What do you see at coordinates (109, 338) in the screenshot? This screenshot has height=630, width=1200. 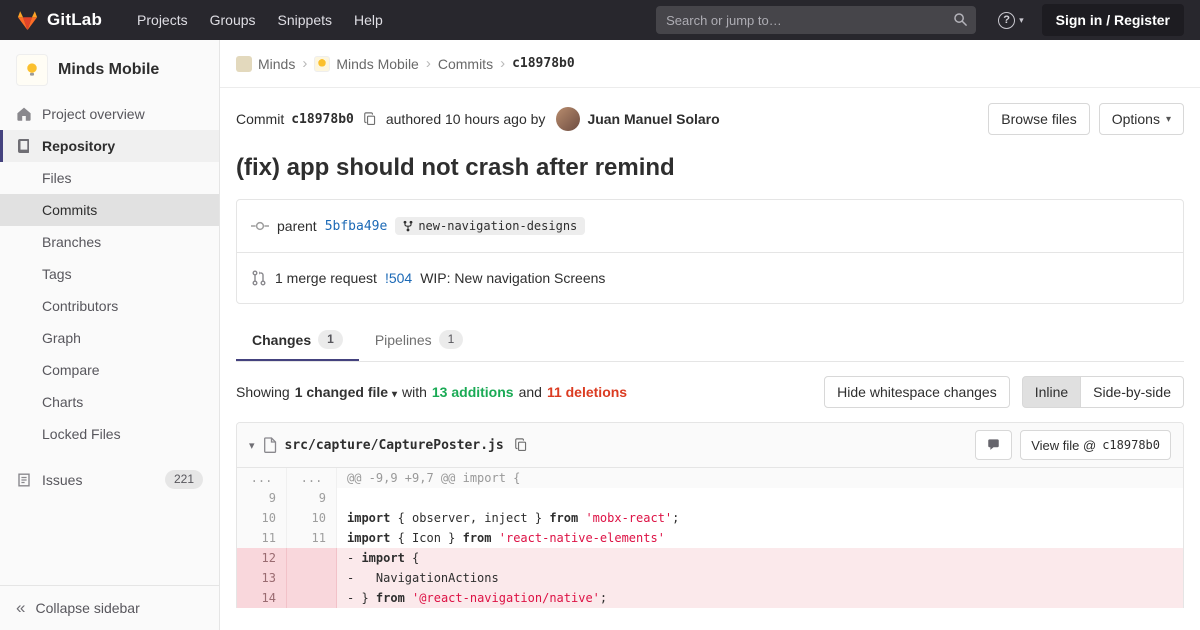 I see `sidebar-item-graph: Graph` at bounding box center [109, 338].